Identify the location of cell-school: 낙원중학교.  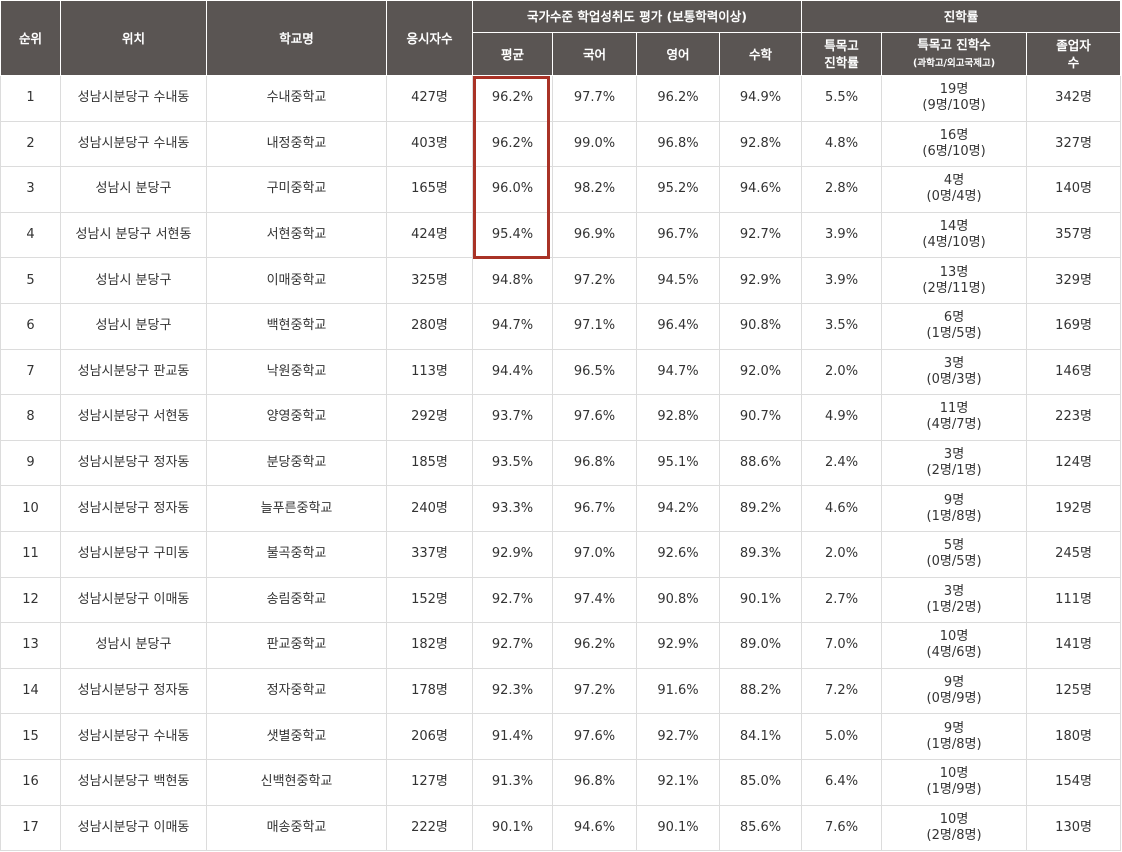
(296, 372).